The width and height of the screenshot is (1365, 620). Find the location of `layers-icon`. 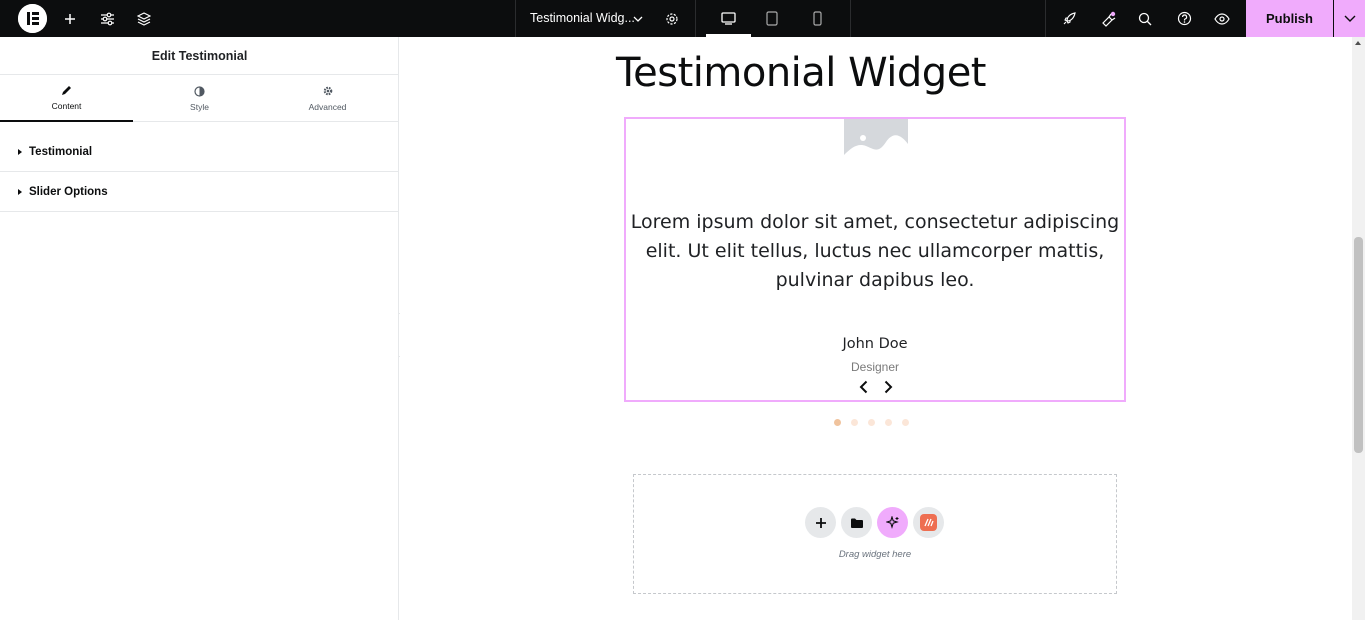

layers-icon is located at coordinates (144, 18).